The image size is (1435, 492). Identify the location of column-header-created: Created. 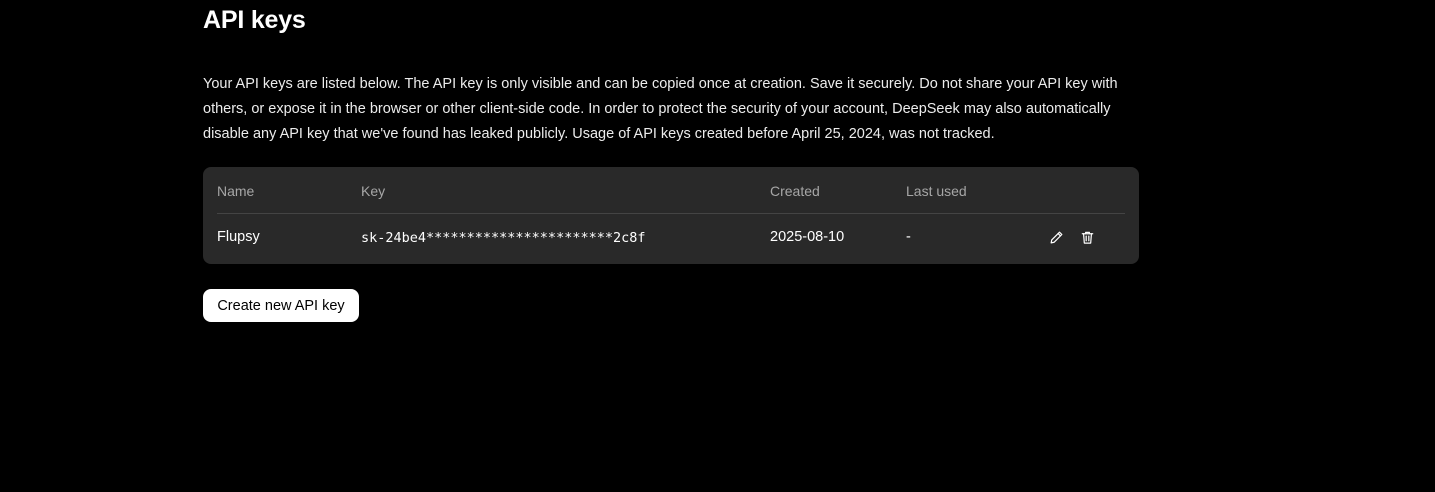
(795, 191).